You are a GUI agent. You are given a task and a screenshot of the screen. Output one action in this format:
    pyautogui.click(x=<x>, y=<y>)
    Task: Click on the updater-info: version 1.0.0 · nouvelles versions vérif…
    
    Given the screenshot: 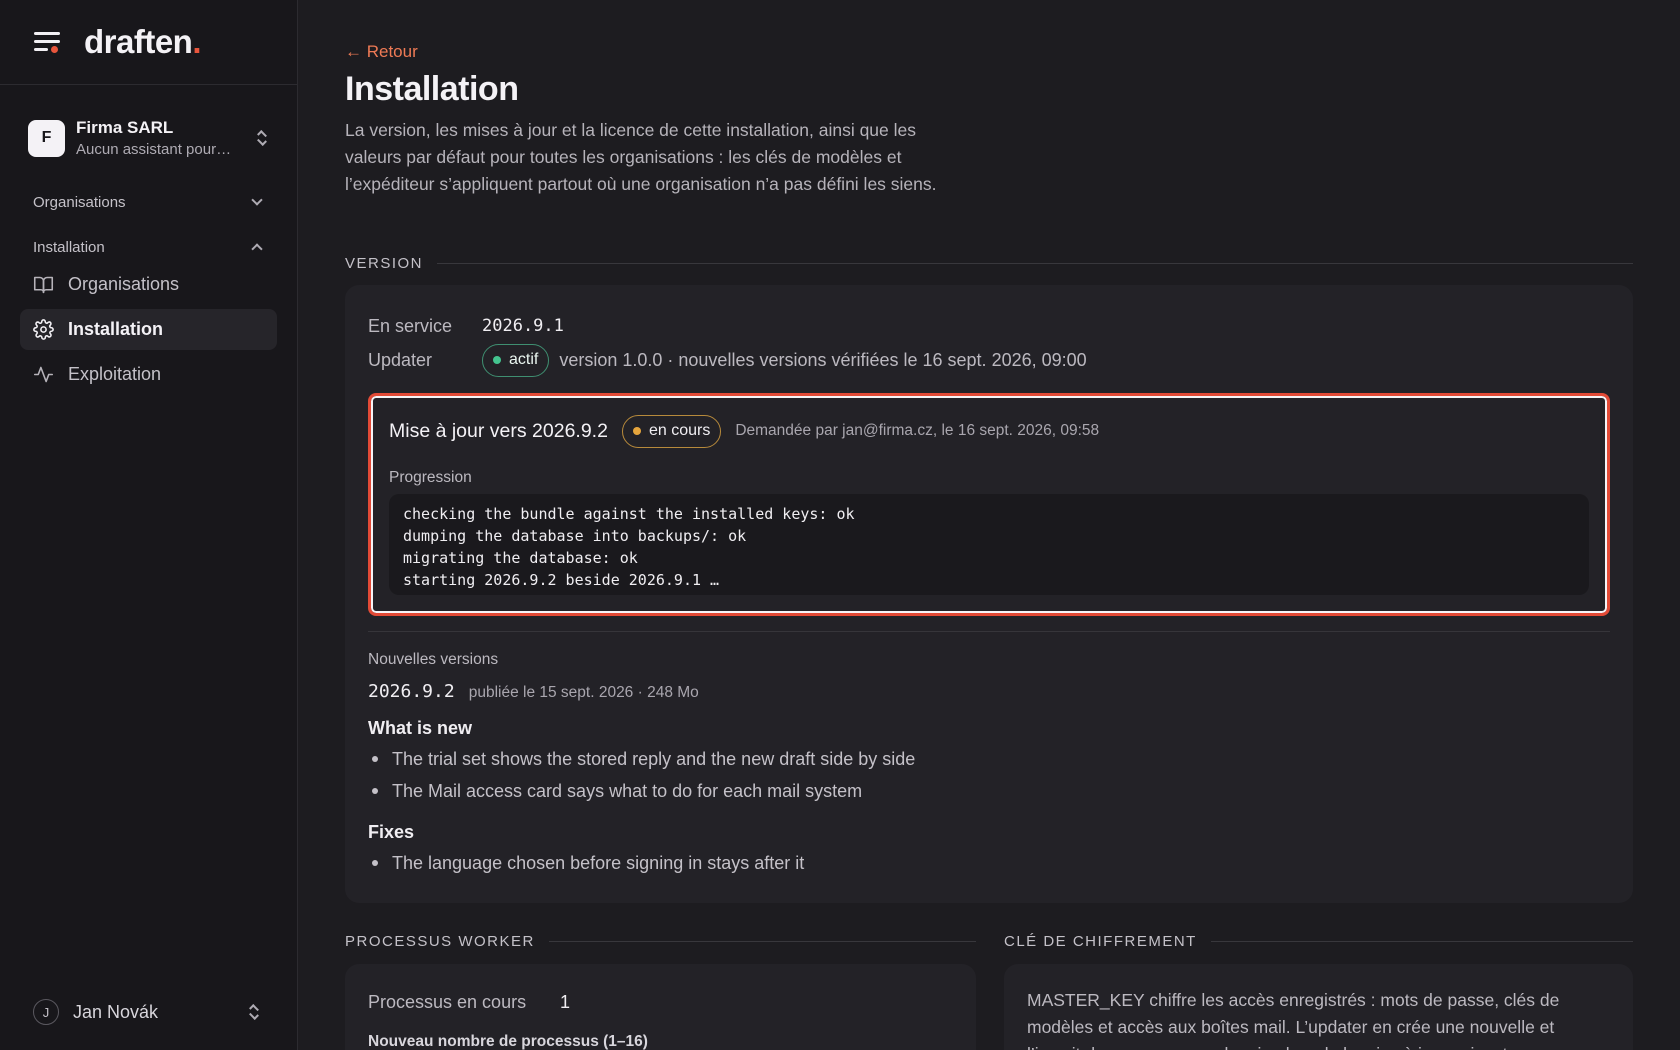 What is the action you would take?
    pyautogui.click(x=823, y=359)
    